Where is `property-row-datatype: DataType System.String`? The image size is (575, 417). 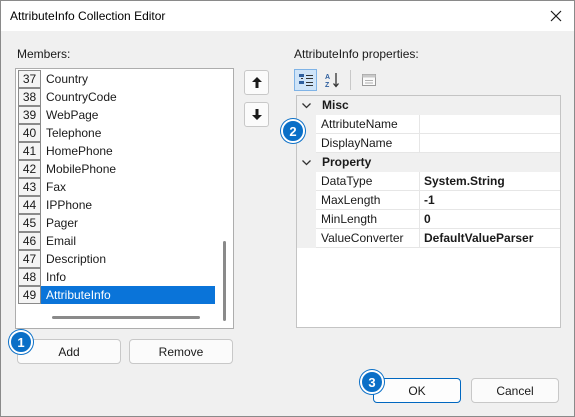
property-row-datatype: DataType System.String is located at coordinates (428, 181).